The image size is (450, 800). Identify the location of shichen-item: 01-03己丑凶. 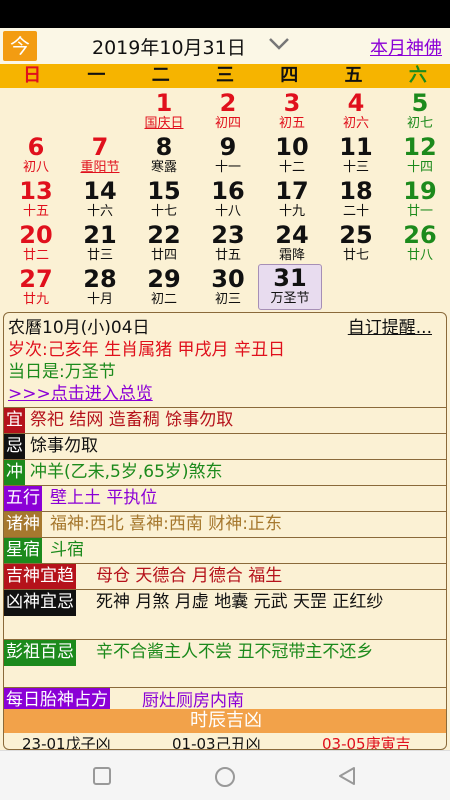
(216, 742).